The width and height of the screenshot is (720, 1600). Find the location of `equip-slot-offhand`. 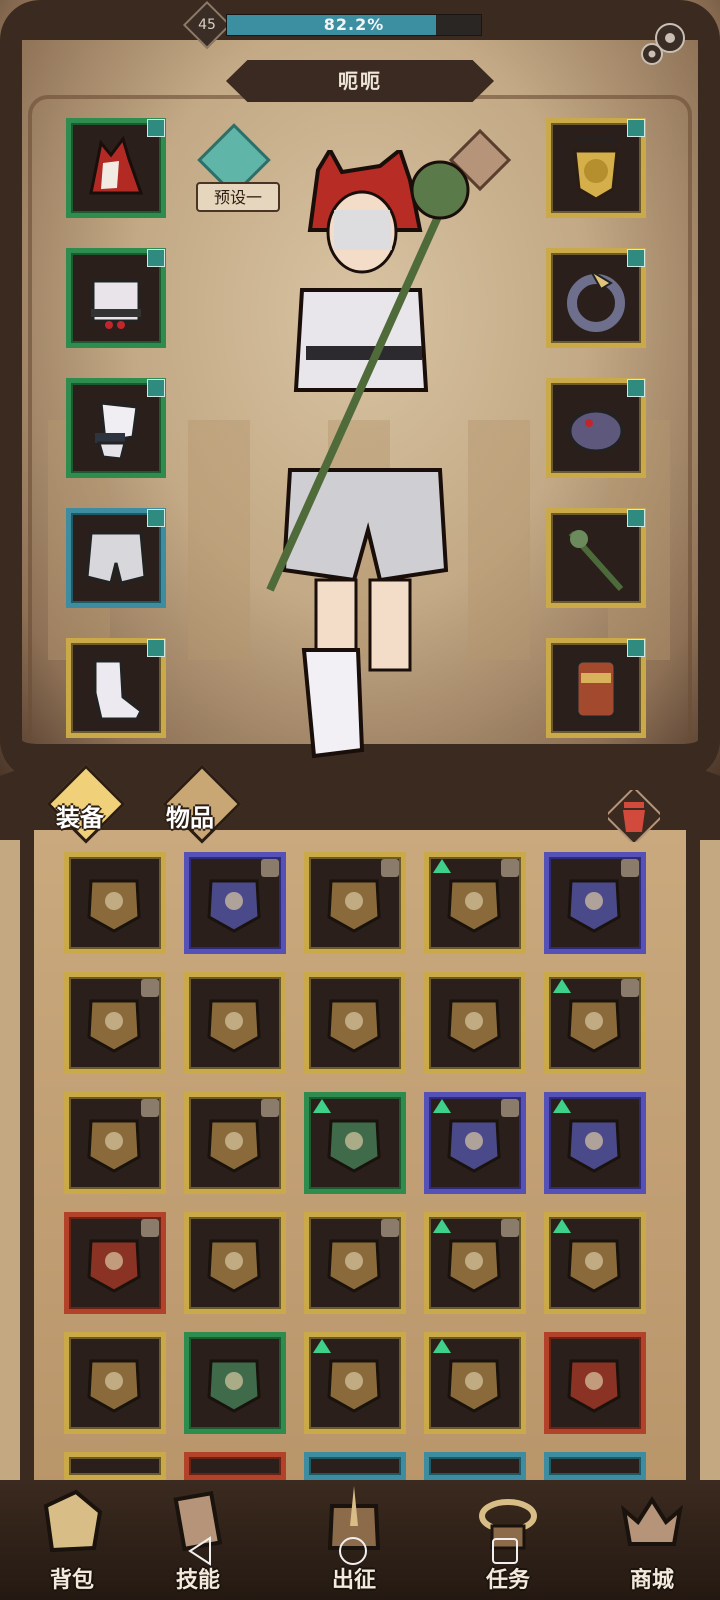

equip-slot-offhand is located at coordinates (596, 688).